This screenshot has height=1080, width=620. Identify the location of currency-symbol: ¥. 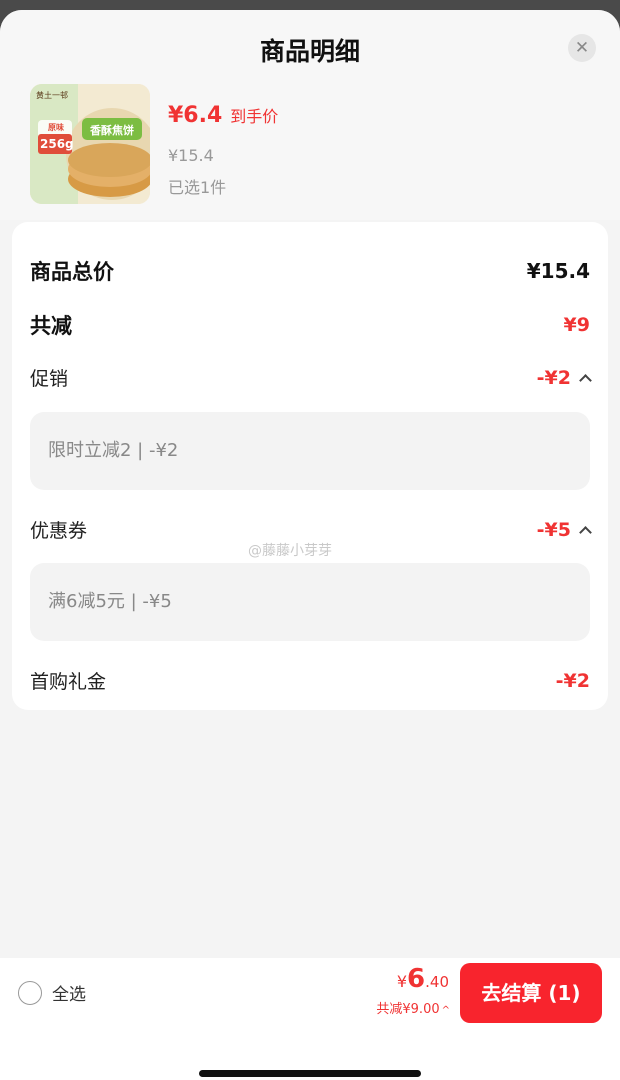
(402, 981).